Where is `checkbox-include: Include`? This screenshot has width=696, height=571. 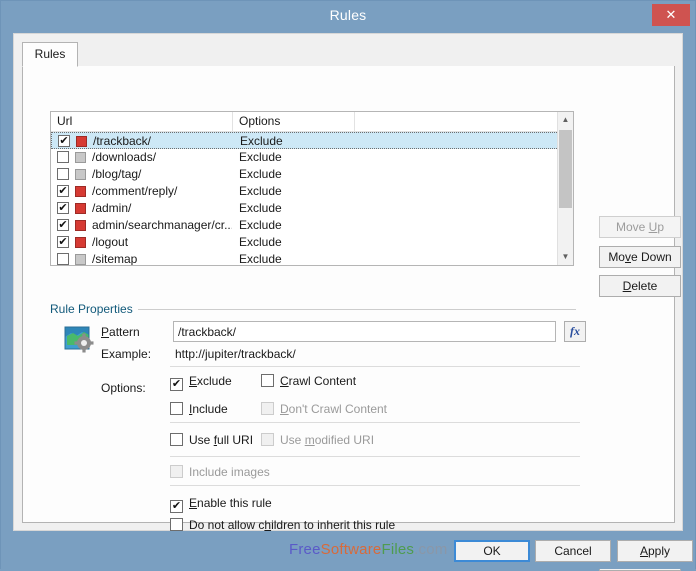 checkbox-include: Include is located at coordinates (199, 409).